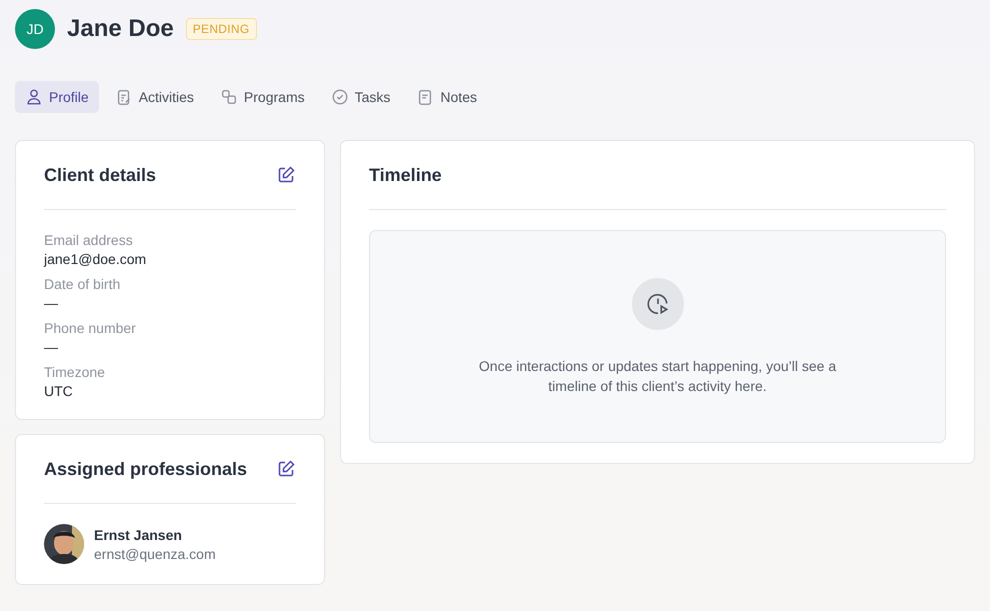  What do you see at coordinates (405, 175) in the screenshot?
I see `card-title: Timeline` at bounding box center [405, 175].